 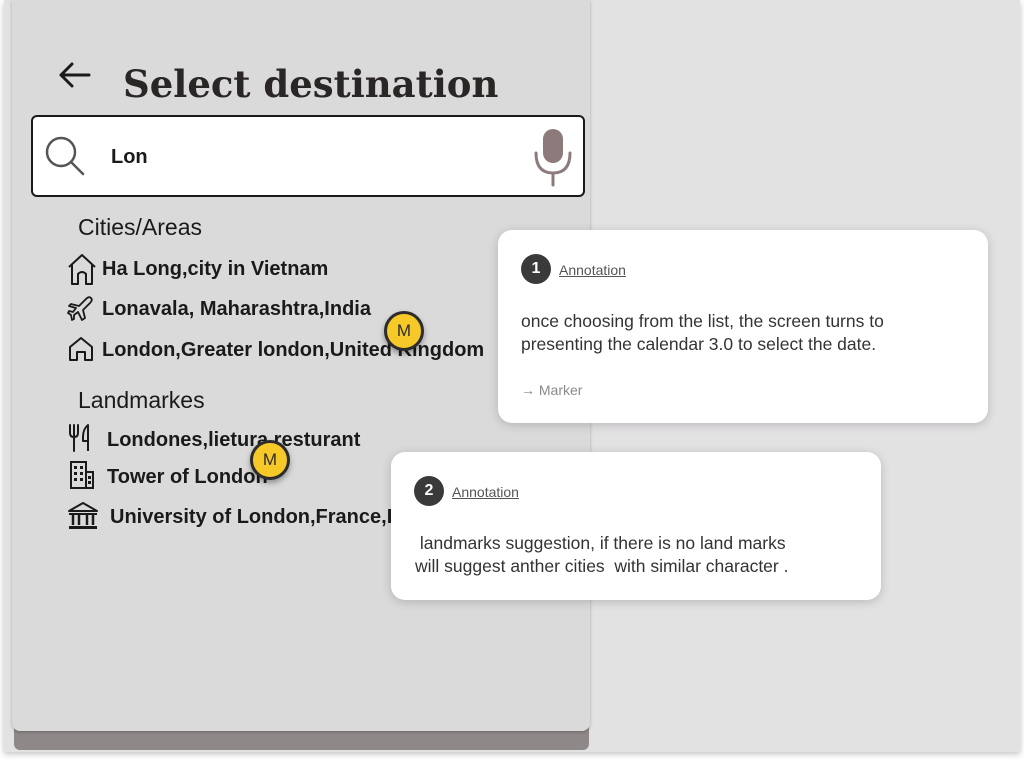 I want to click on airplane-icon, so click(x=82, y=309).